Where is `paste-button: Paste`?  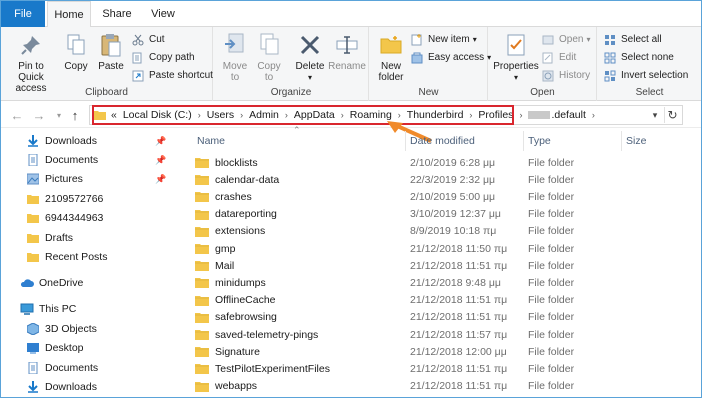
paste-button: Paste is located at coordinates (111, 51).